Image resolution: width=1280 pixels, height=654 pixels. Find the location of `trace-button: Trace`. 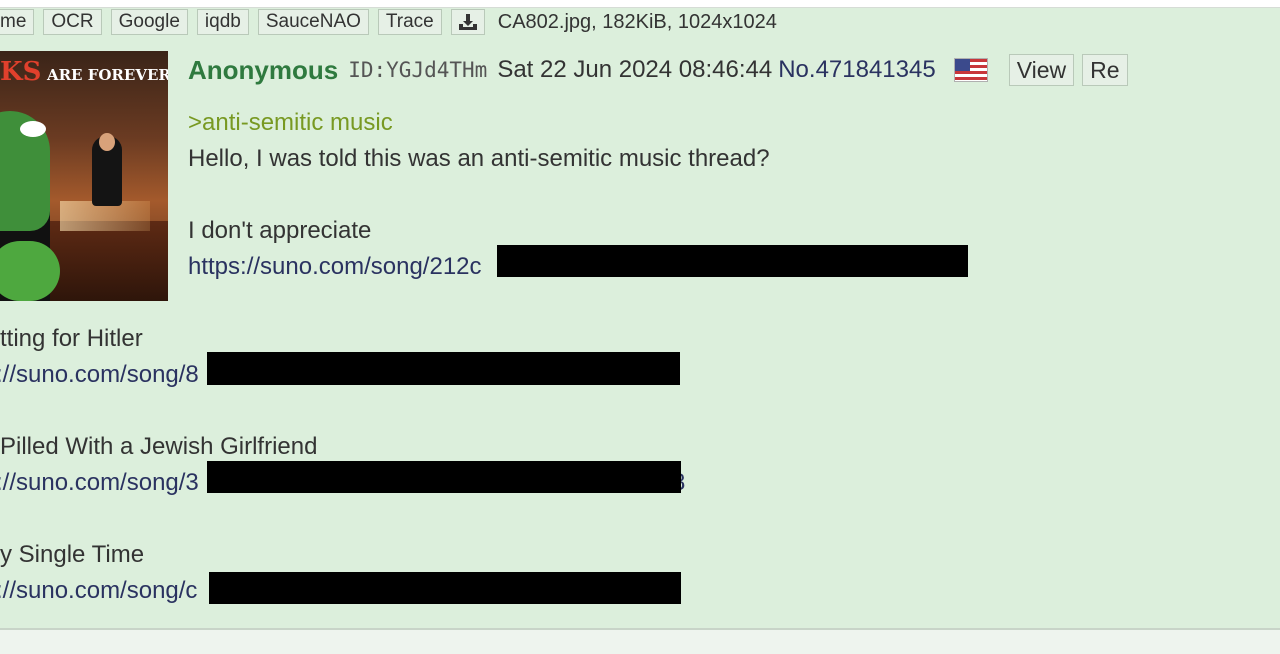

trace-button: Trace is located at coordinates (409, 22).